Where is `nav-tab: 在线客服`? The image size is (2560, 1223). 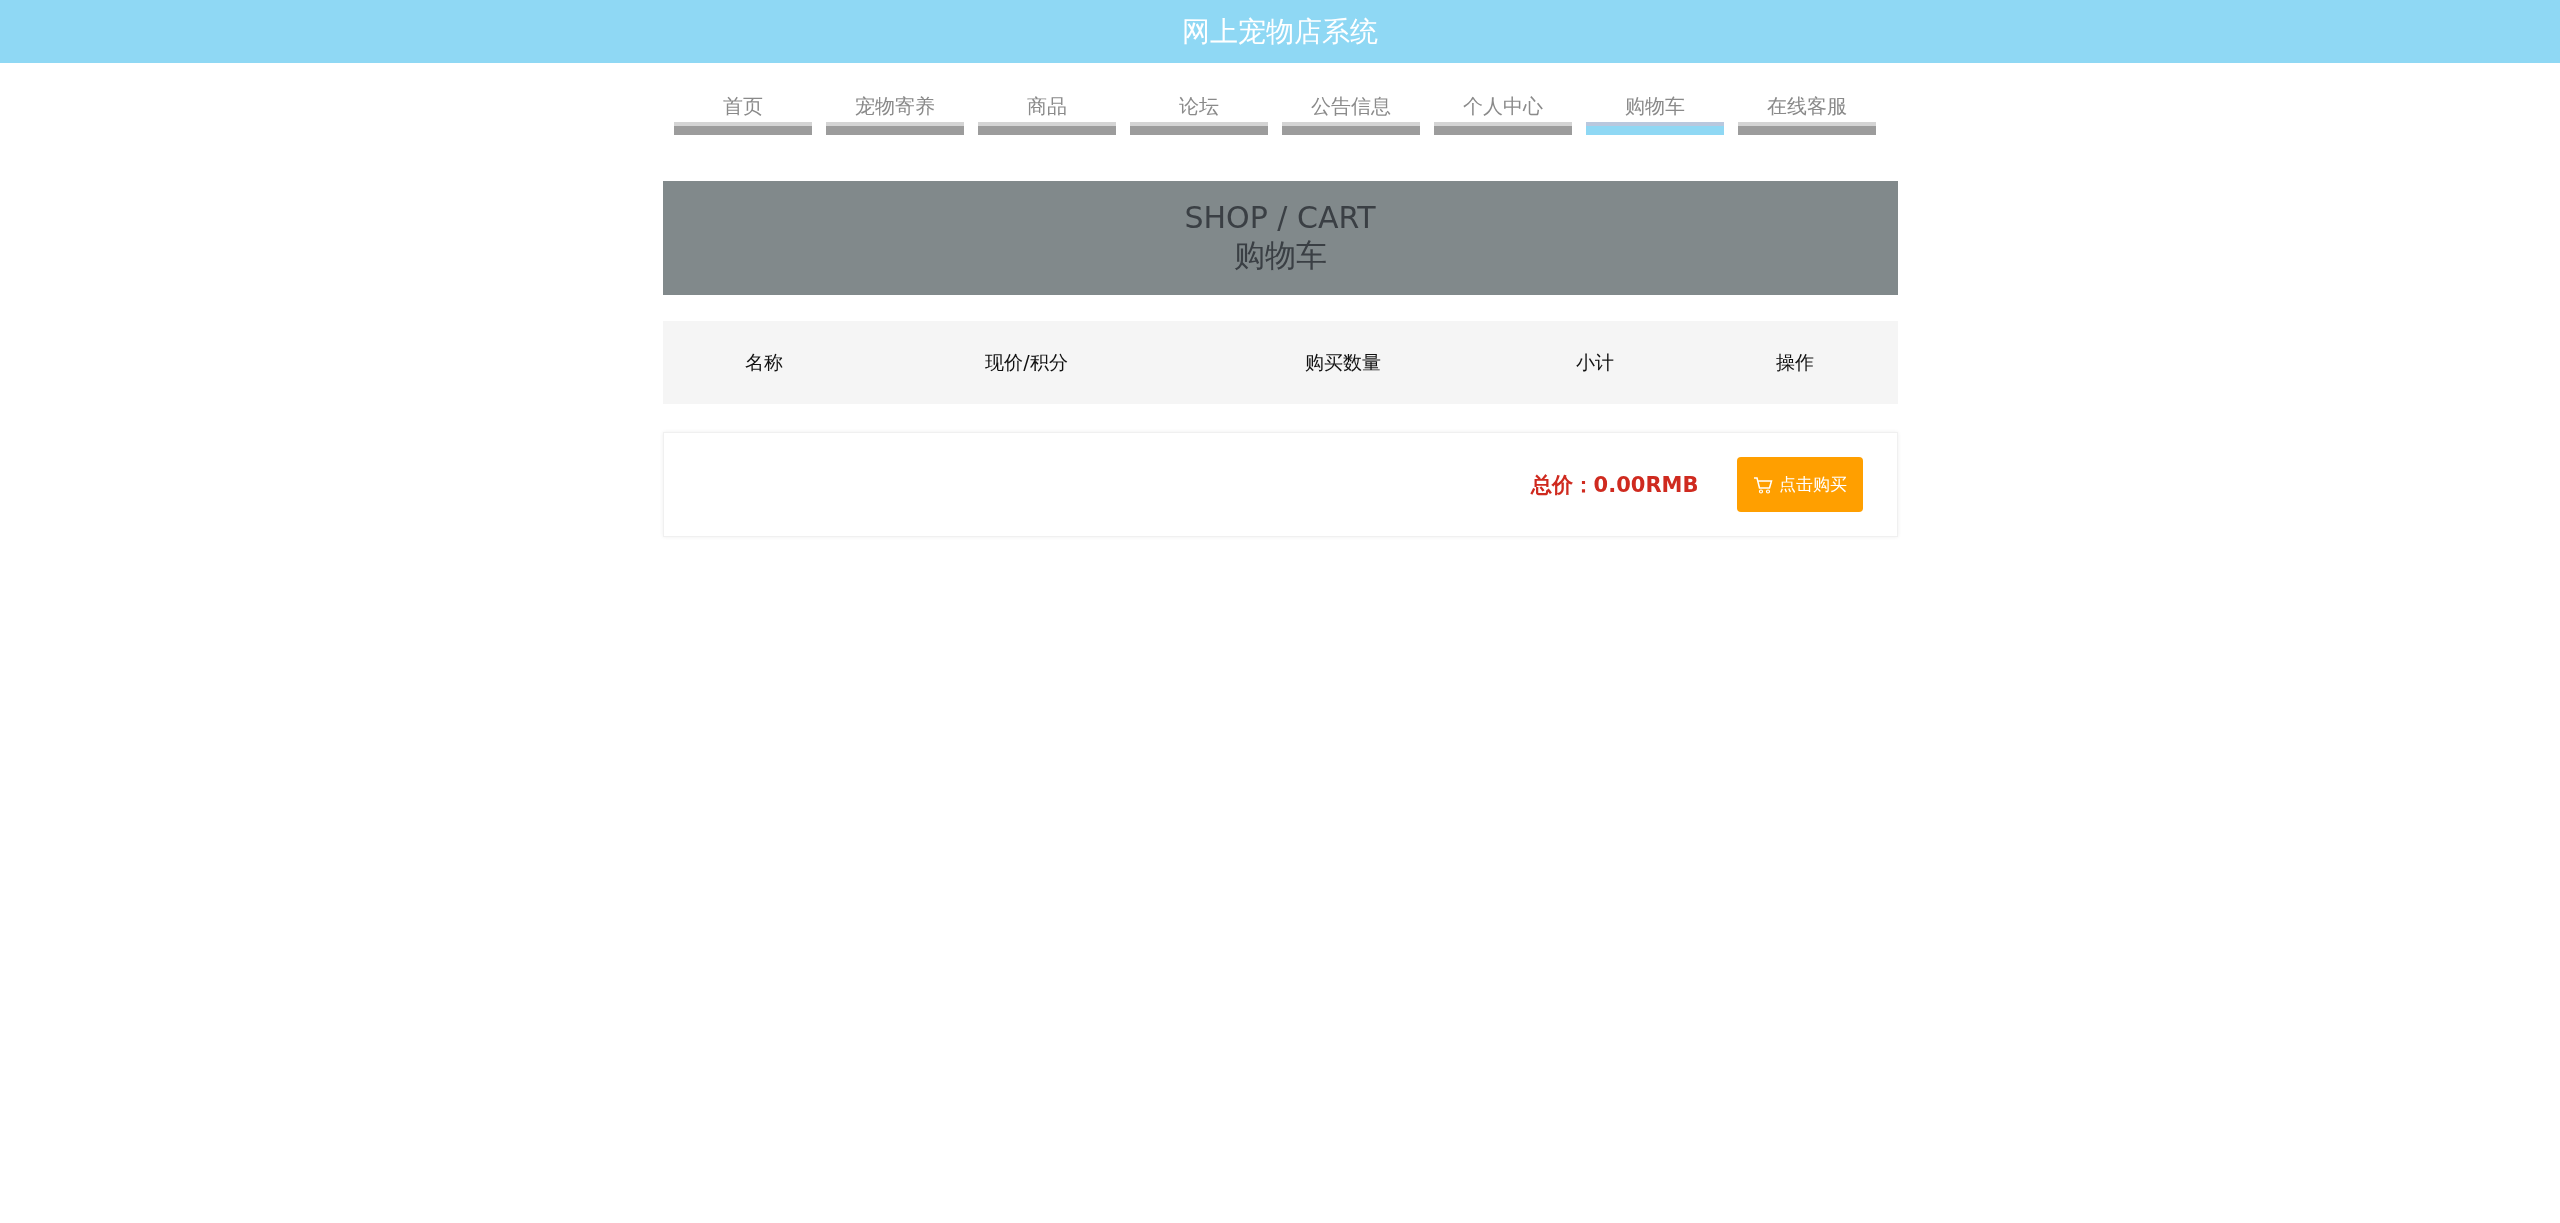
nav-tab: 在线客服 is located at coordinates (1806, 110).